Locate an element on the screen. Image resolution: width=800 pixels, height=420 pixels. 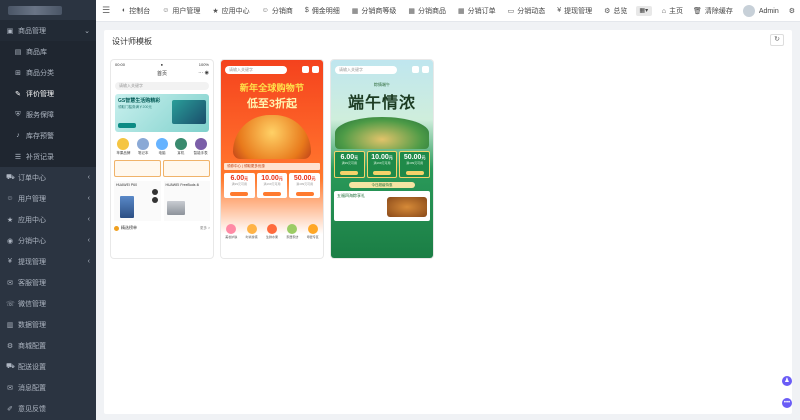
top-nav-item: ¥ 提现管理 is located at coordinates (574, 11).